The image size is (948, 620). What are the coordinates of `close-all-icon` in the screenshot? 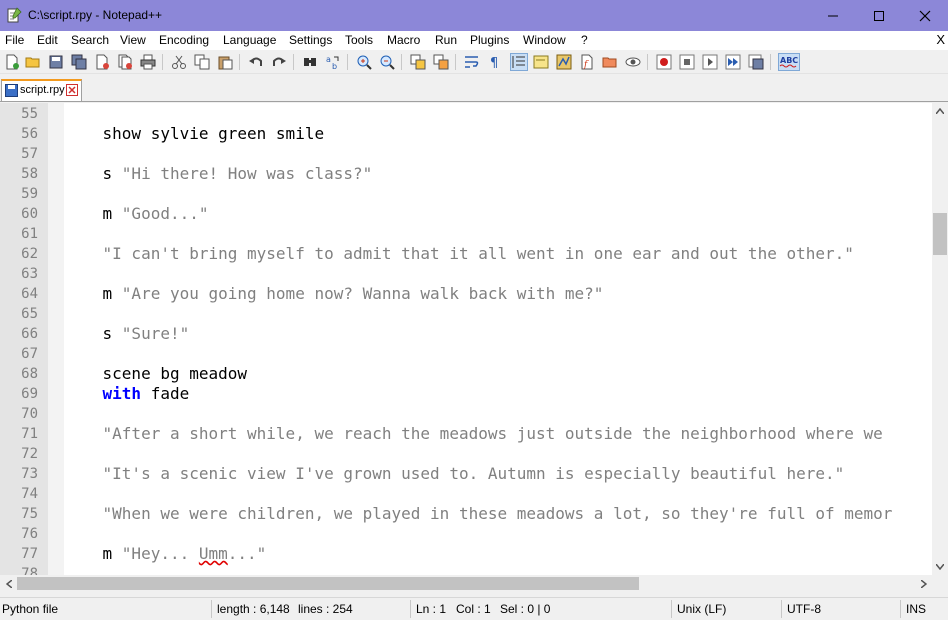 It's located at (125, 62).